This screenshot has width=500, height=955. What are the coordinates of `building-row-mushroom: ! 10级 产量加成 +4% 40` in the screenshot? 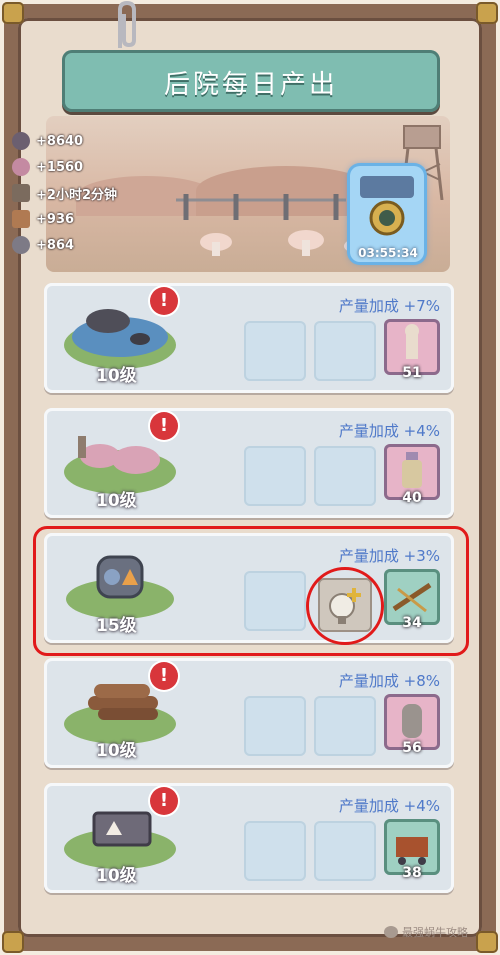 It's located at (249, 463).